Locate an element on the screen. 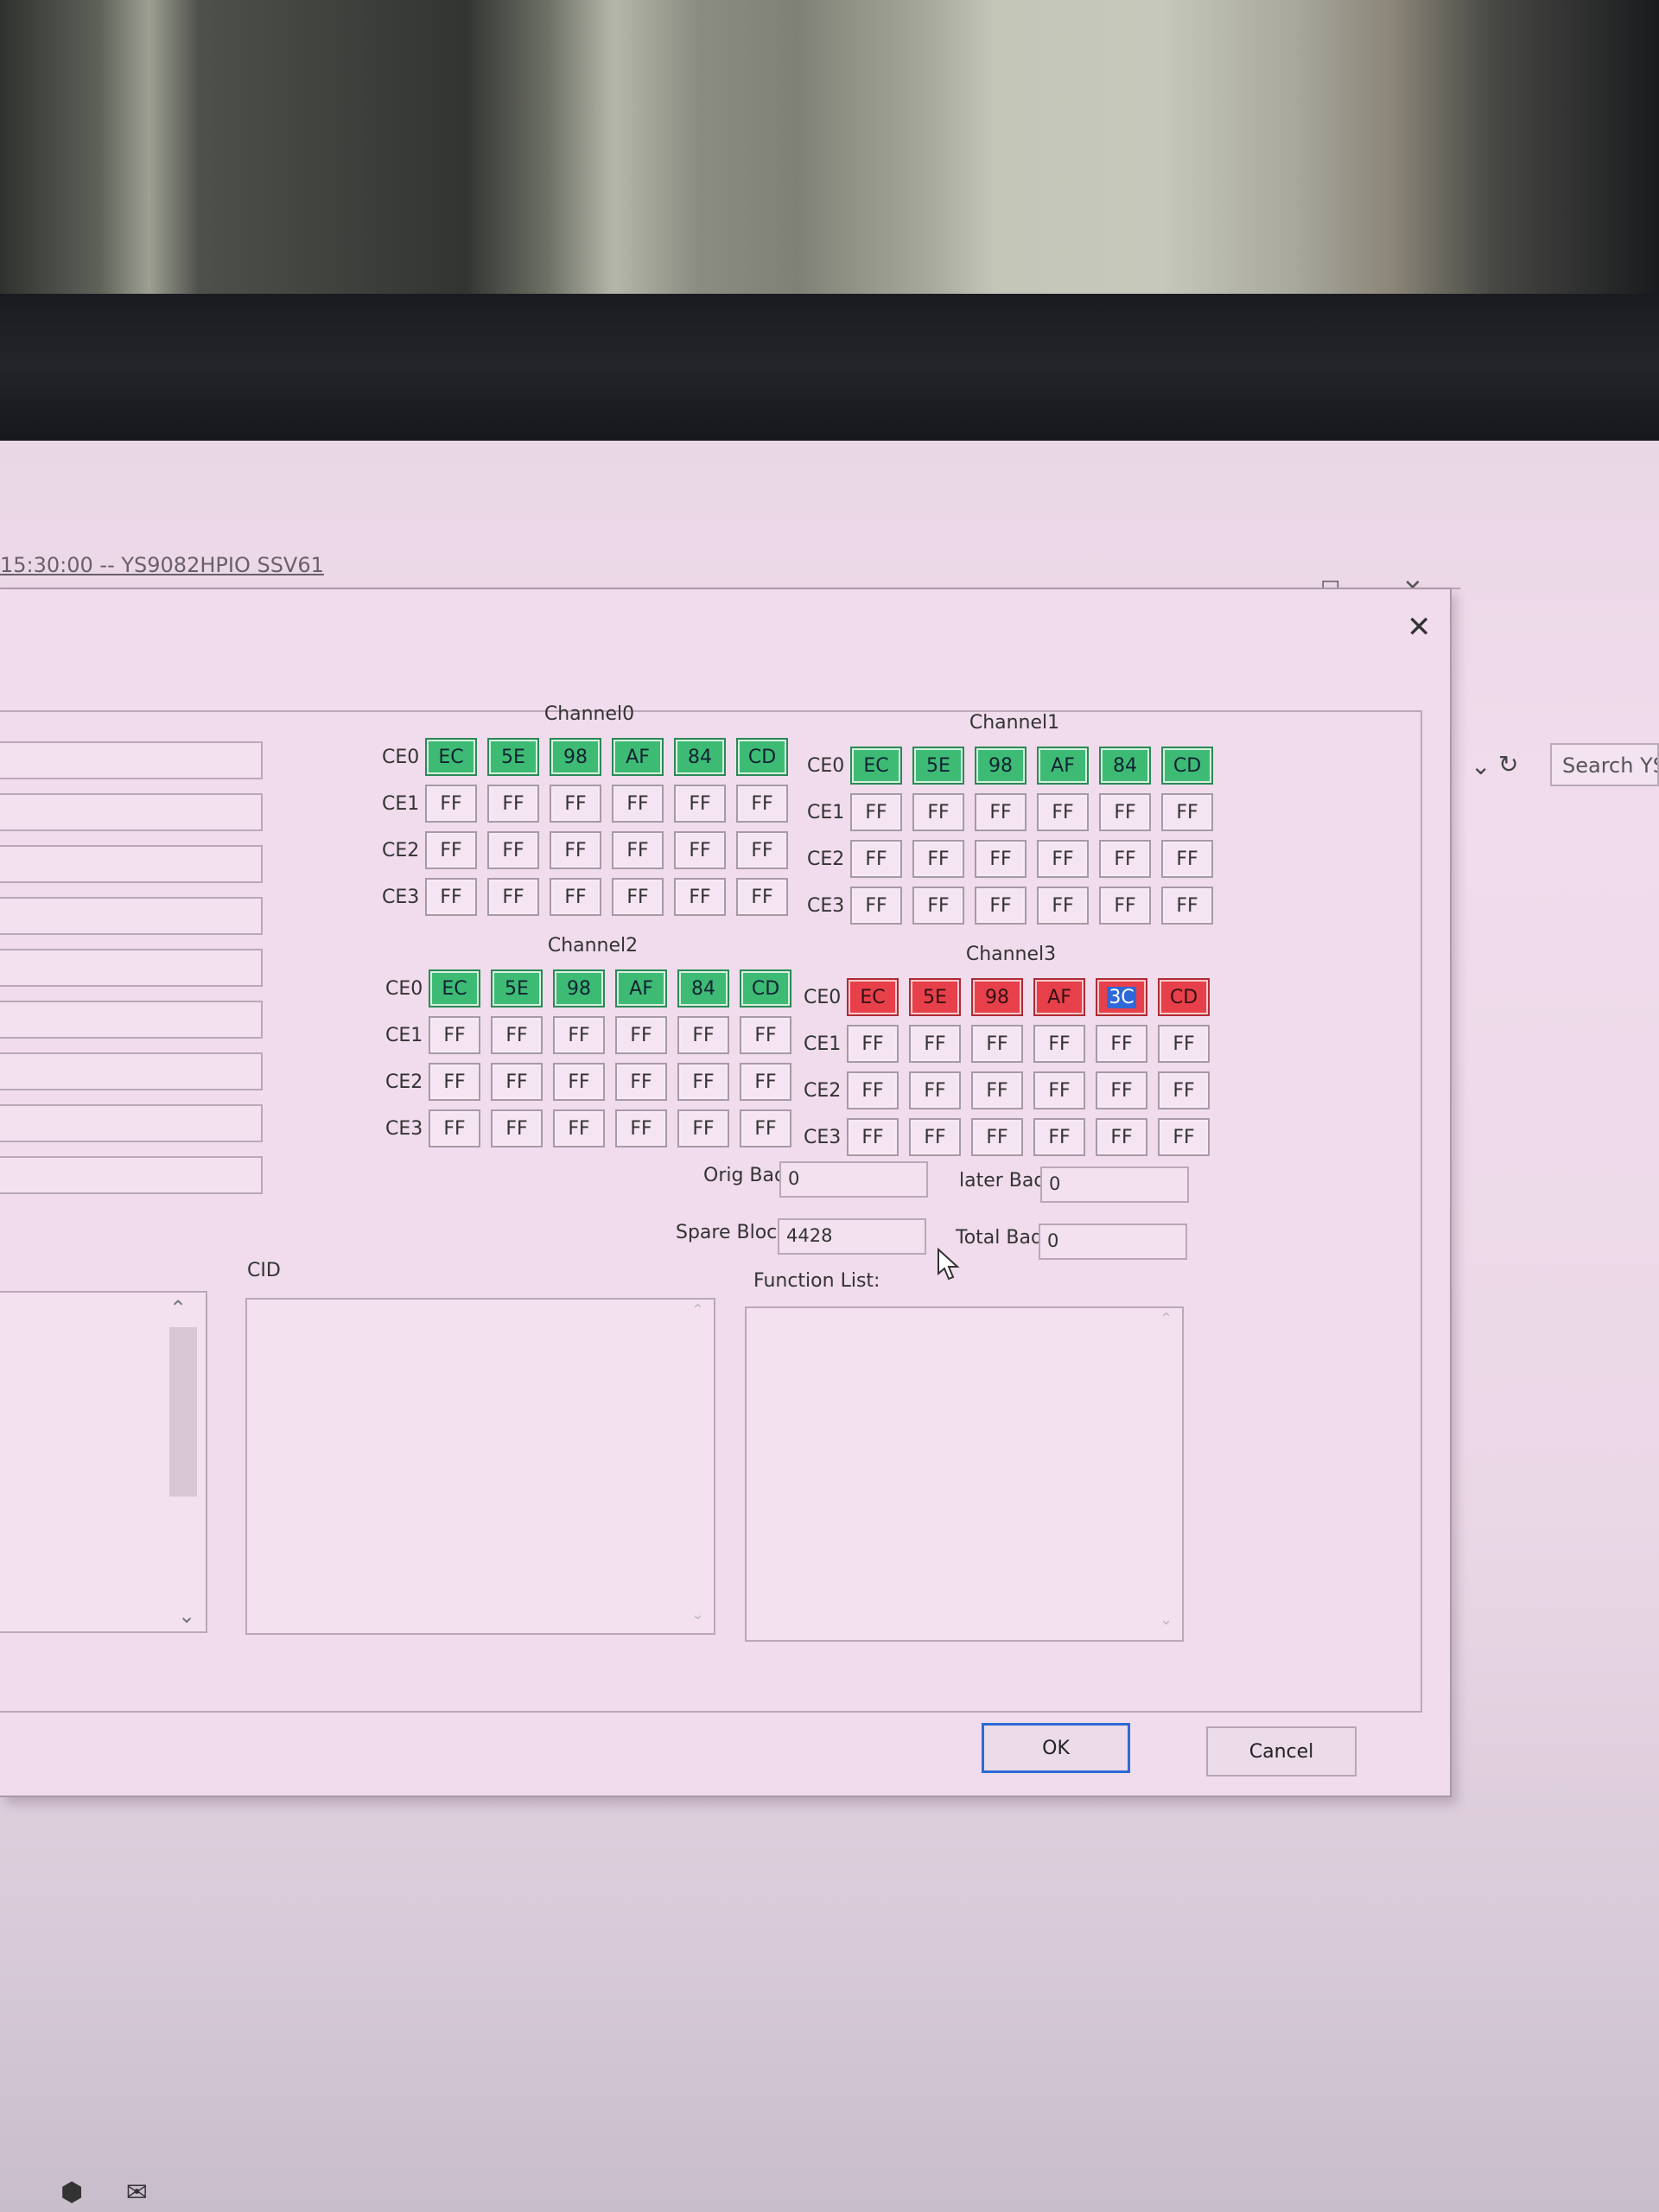 This screenshot has width=1659, height=2212. shield-icon: ⬢ is located at coordinates (71, 2192).